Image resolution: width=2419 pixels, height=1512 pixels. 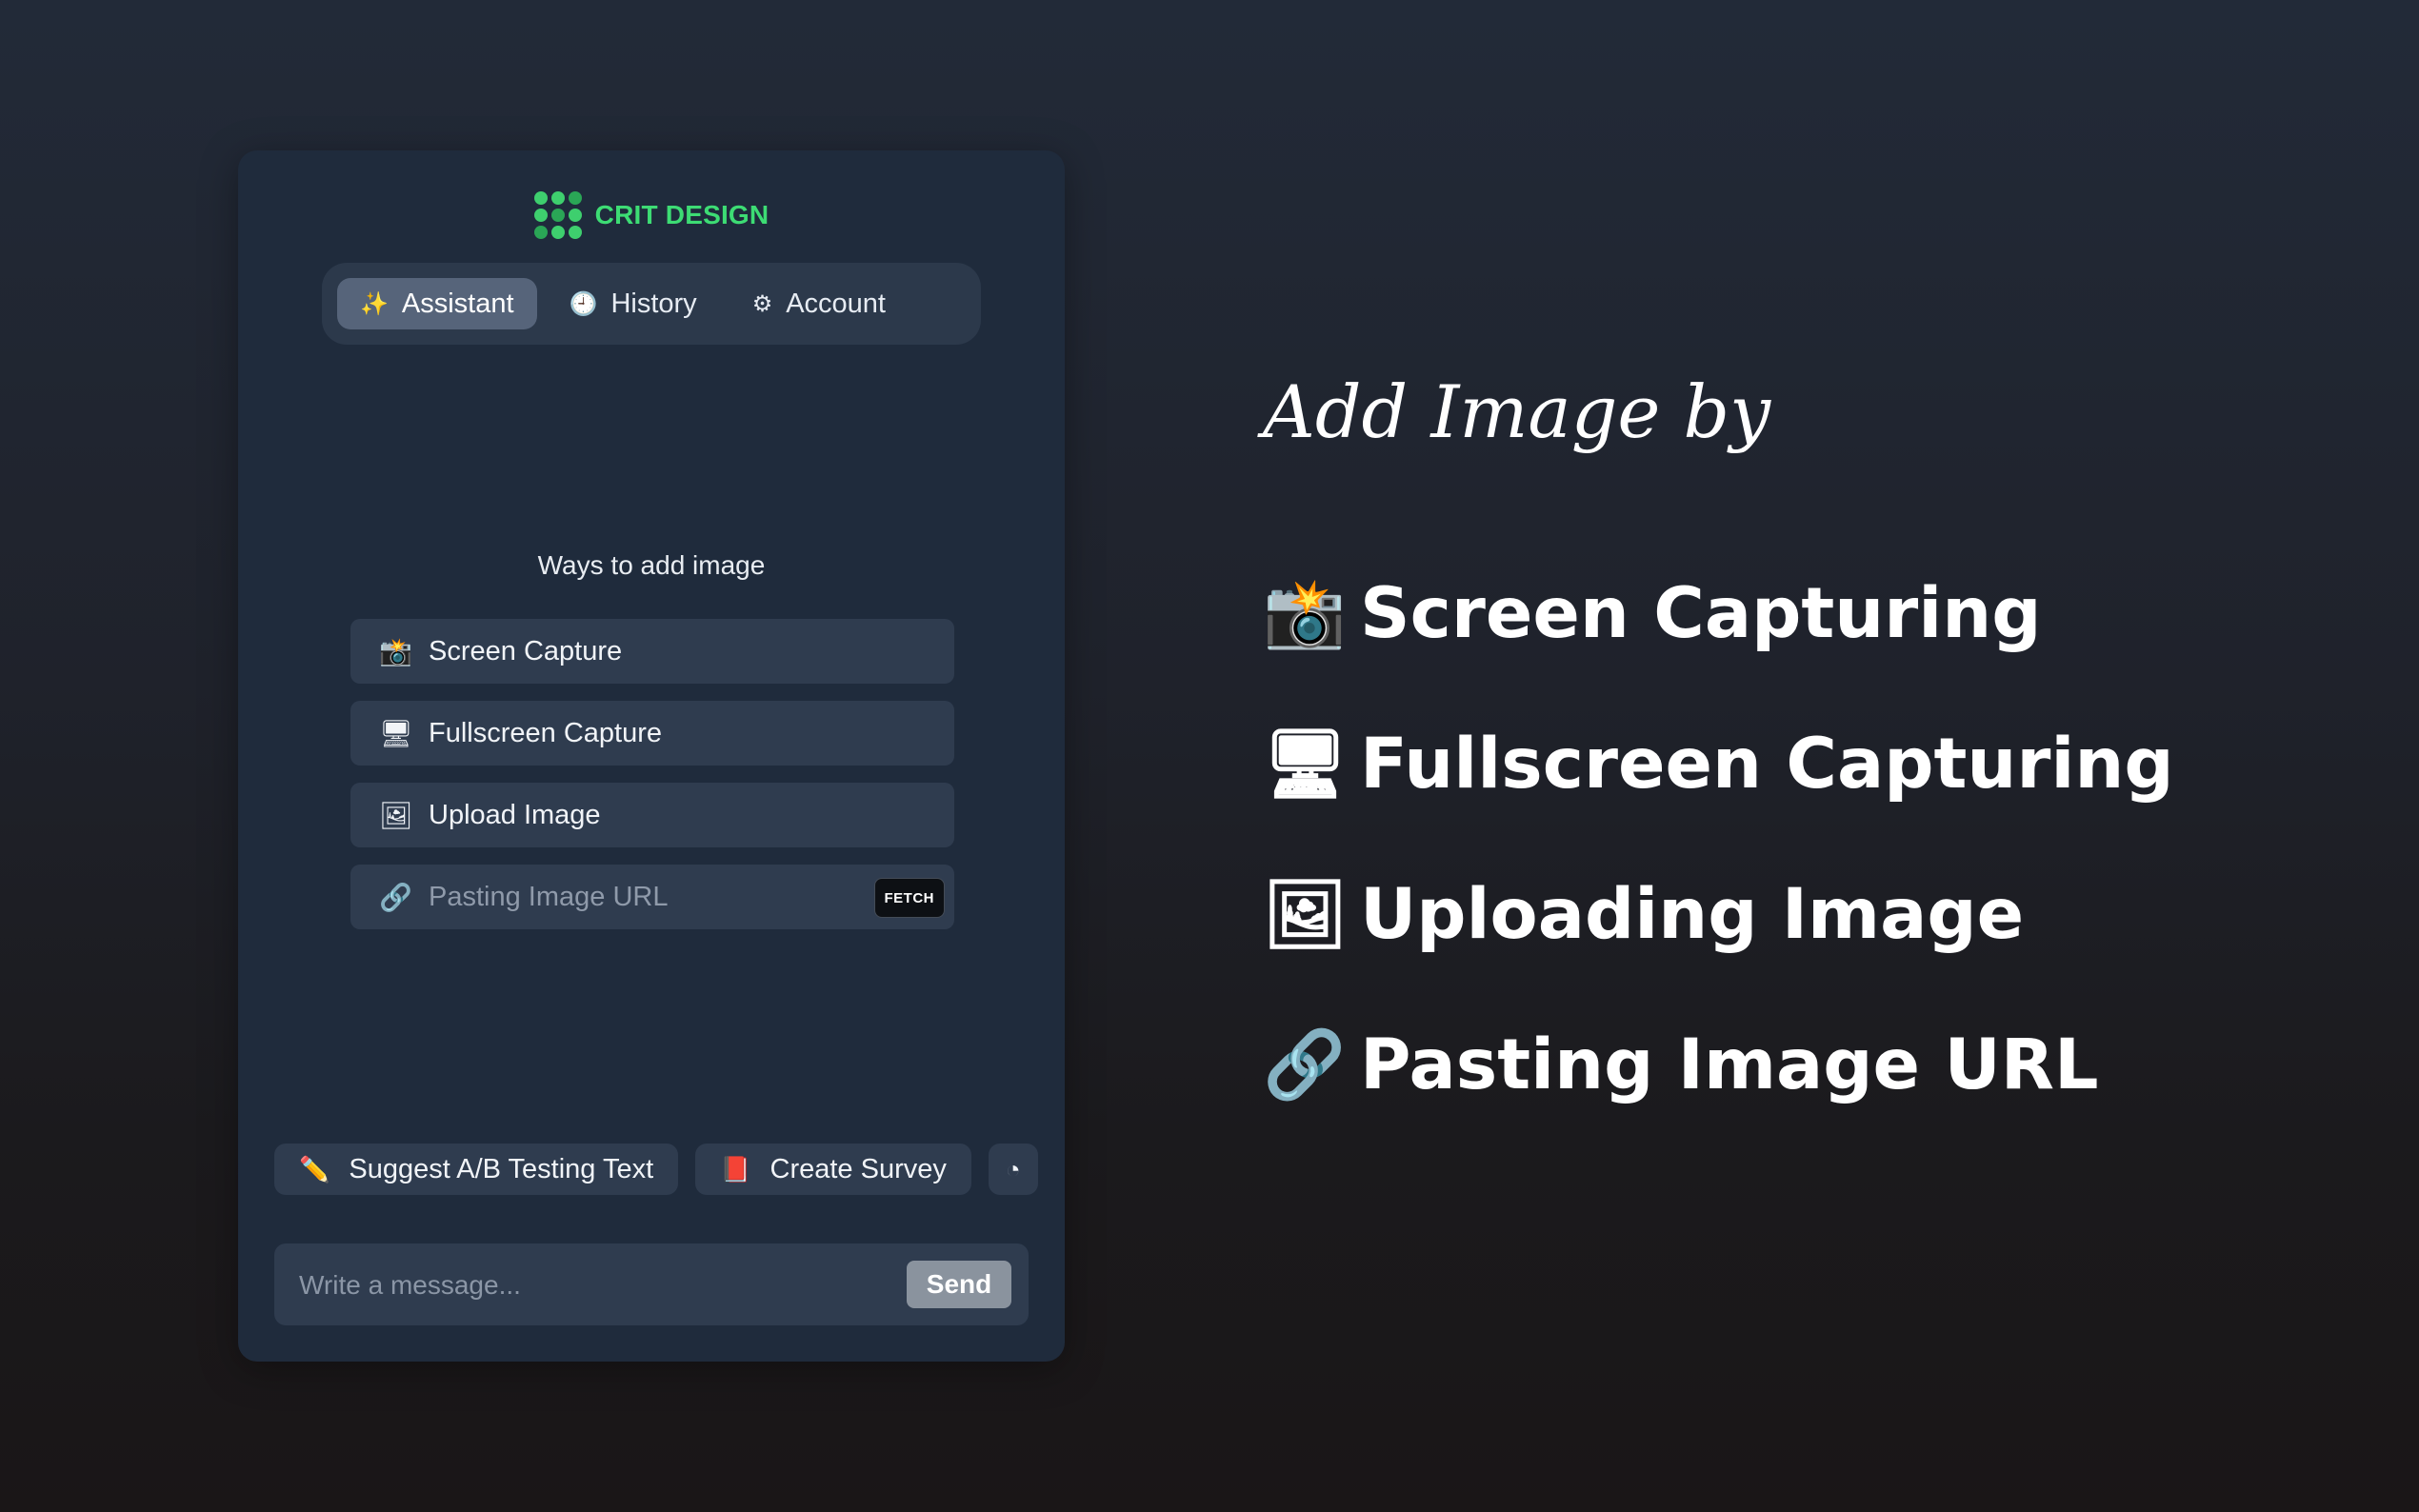 What do you see at coordinates (583, 303) in the screenshot?
I see `clock-icon: 🕘` at bounding box center [583, 303].